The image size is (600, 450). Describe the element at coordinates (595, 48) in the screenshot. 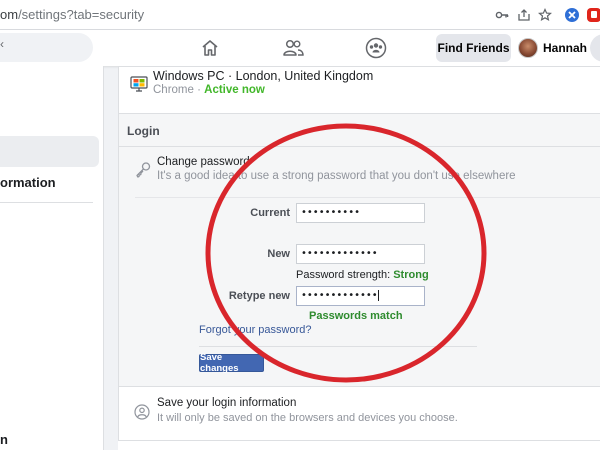

I see `menu-button` at that location.